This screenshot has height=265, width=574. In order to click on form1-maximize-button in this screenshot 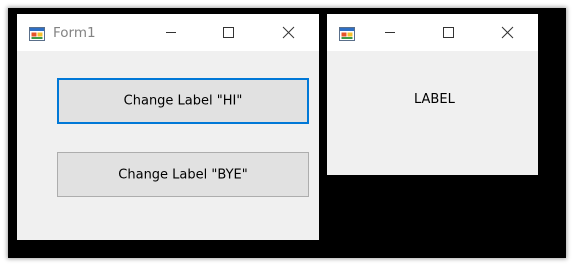, I will do `click(228, 32)`.